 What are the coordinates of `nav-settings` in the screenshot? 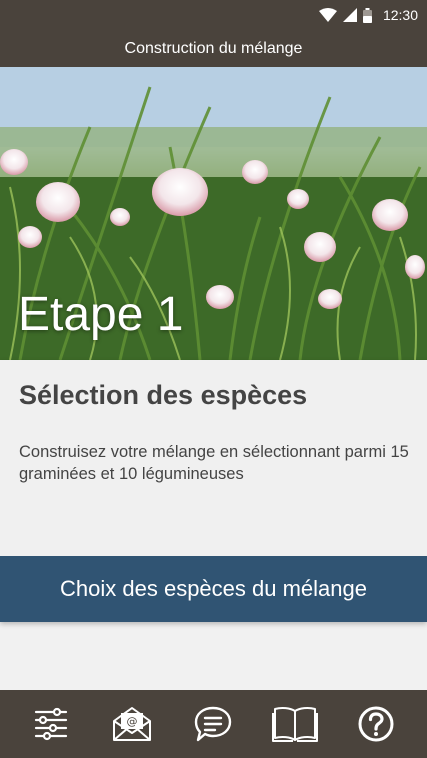 It's located at (51, 724).